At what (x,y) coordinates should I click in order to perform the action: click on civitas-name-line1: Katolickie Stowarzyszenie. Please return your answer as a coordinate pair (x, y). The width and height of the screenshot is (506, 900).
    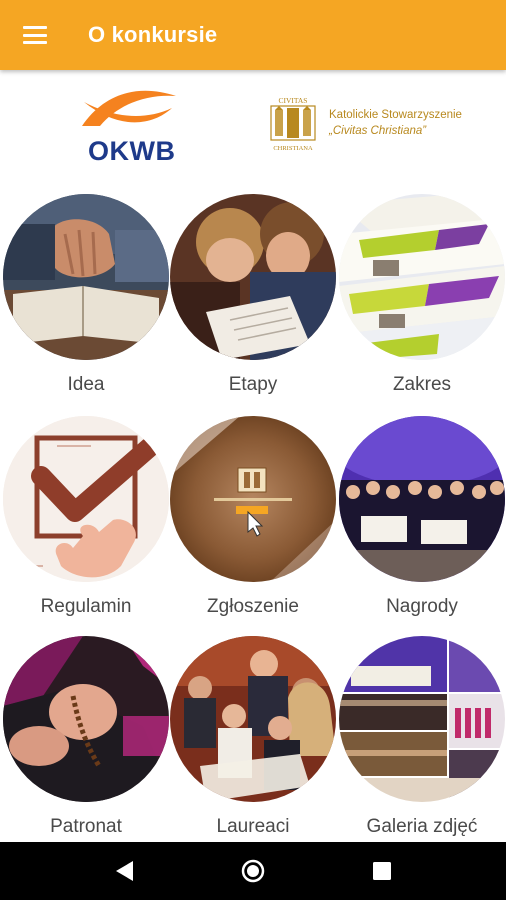
    Looking at the image, I should click on (395, 115).